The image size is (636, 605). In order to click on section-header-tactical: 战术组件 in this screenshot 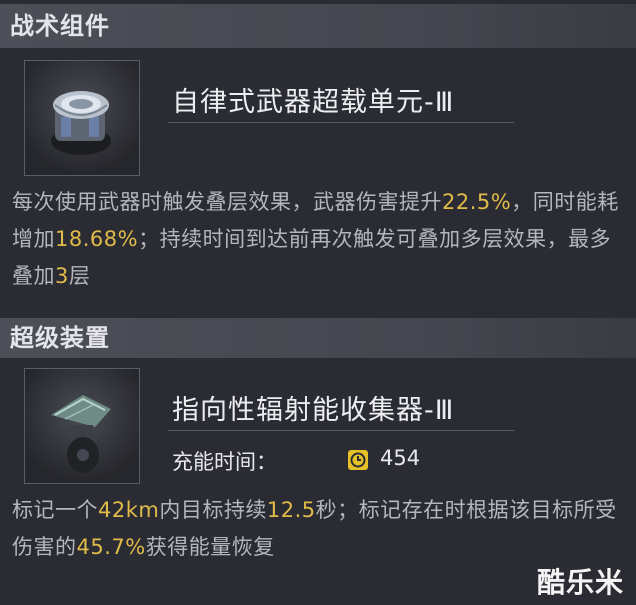, I will do `click(318, 26)`.